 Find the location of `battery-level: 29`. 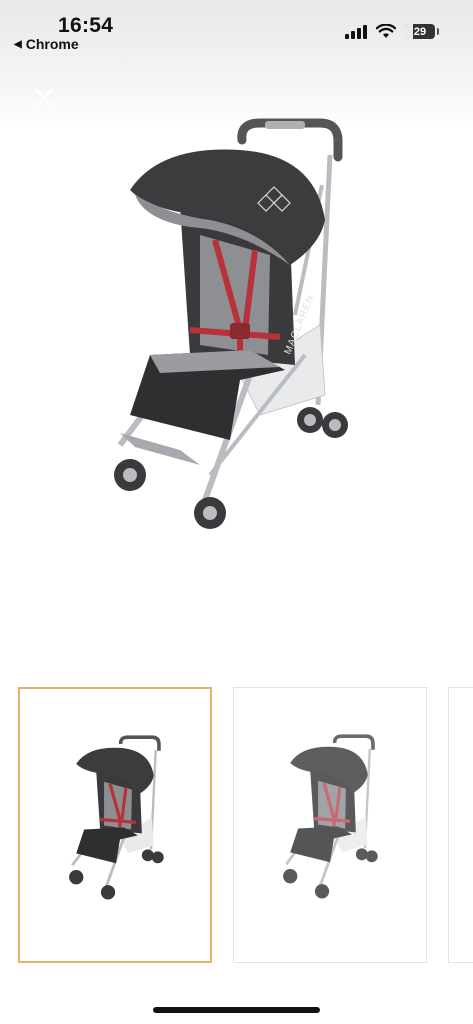

battery-level: 29 is located at coordinates (420, 31).